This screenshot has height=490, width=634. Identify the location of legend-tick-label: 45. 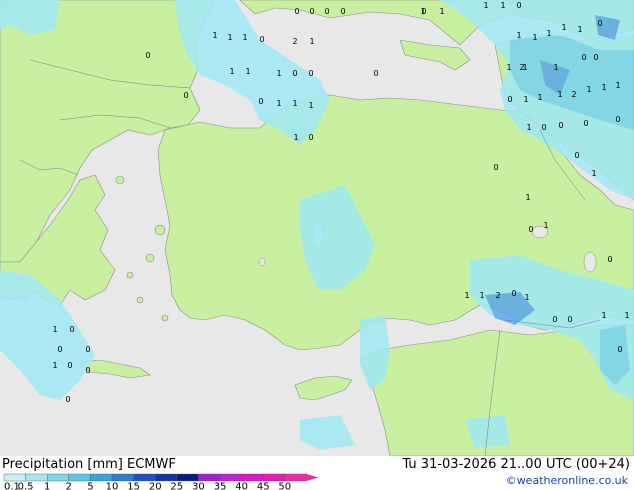
(263, 486).